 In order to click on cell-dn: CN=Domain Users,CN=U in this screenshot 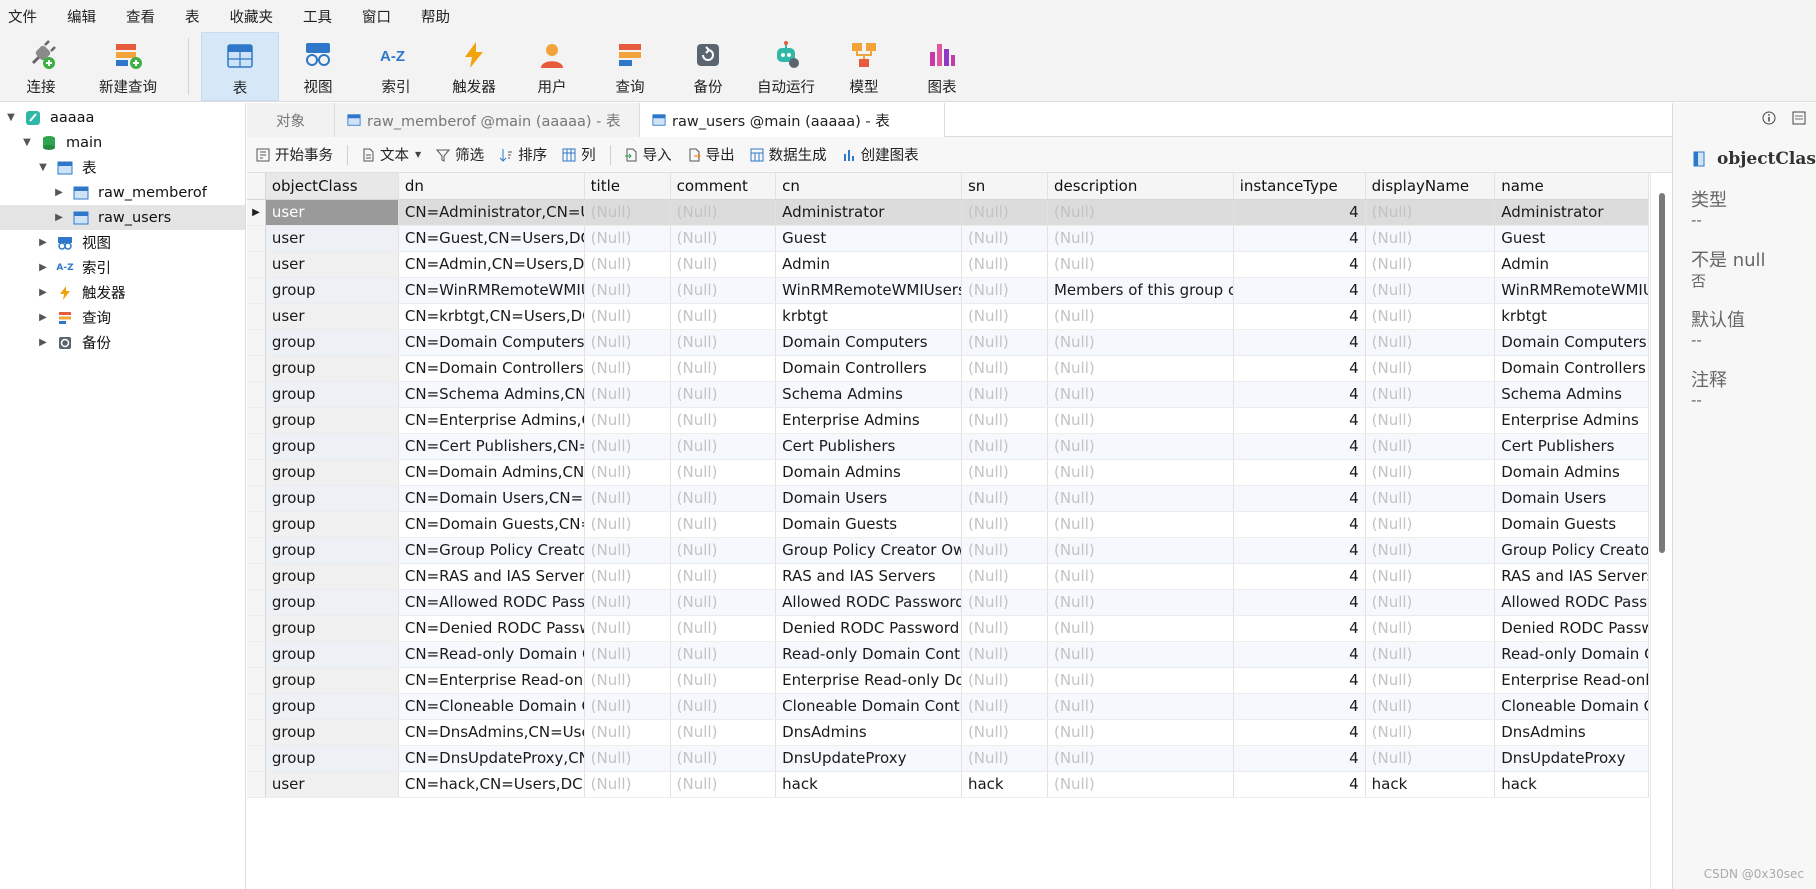, I will do `click(491, 498)`.